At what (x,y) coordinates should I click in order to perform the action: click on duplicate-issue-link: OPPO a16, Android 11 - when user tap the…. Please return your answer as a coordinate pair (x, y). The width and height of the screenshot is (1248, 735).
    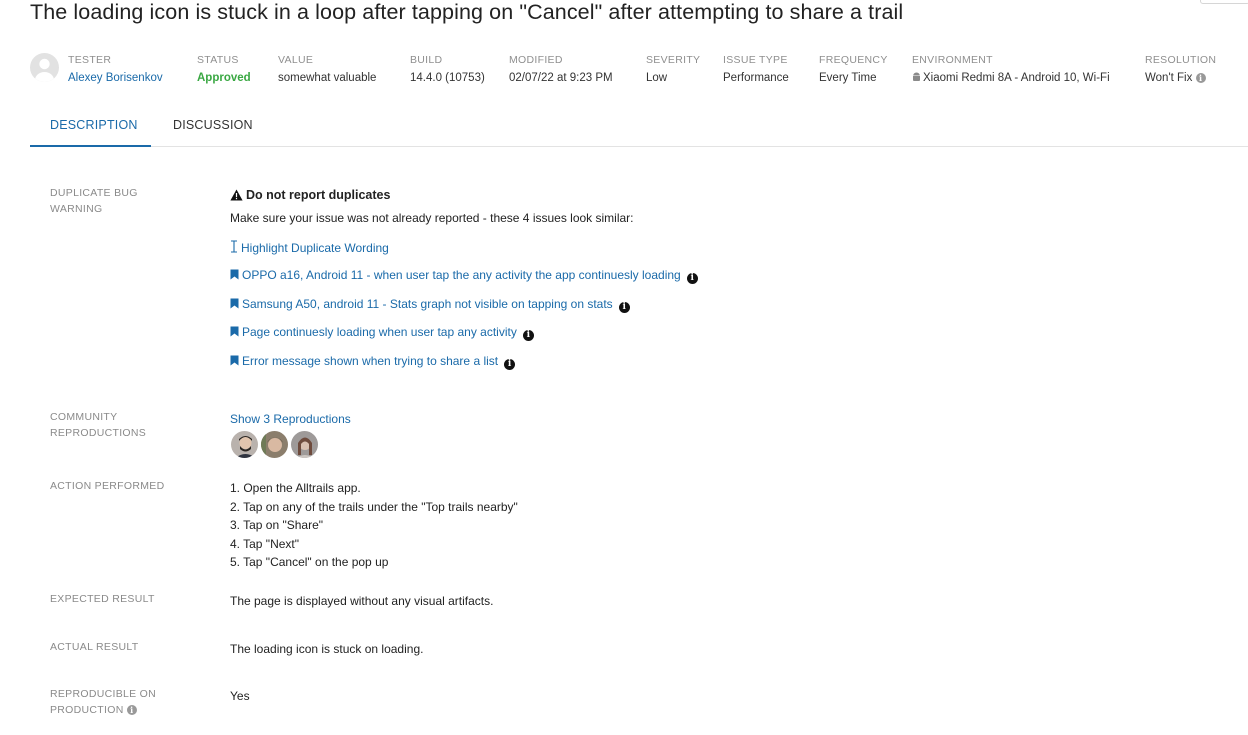
    Looking at the image, I should click on (464, 276).